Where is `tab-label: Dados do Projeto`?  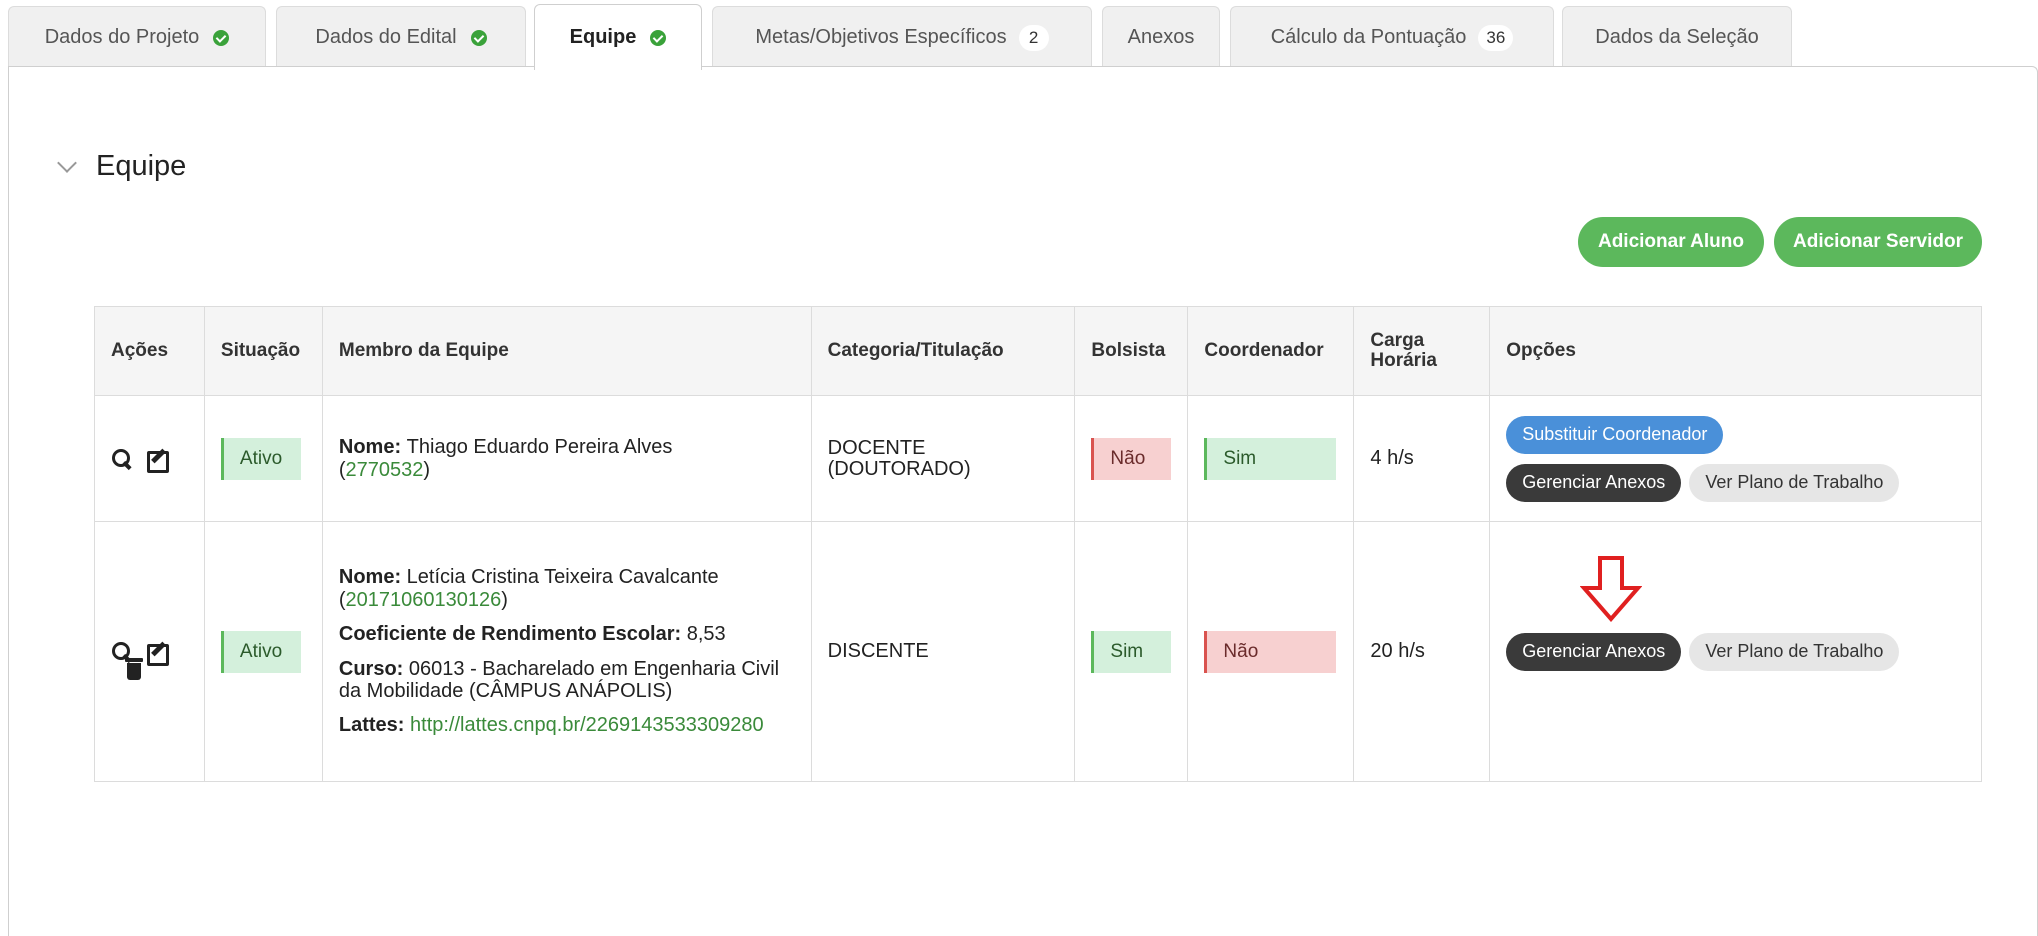
tab-label: Dados do Projeto is located at coordinates (122, 37).